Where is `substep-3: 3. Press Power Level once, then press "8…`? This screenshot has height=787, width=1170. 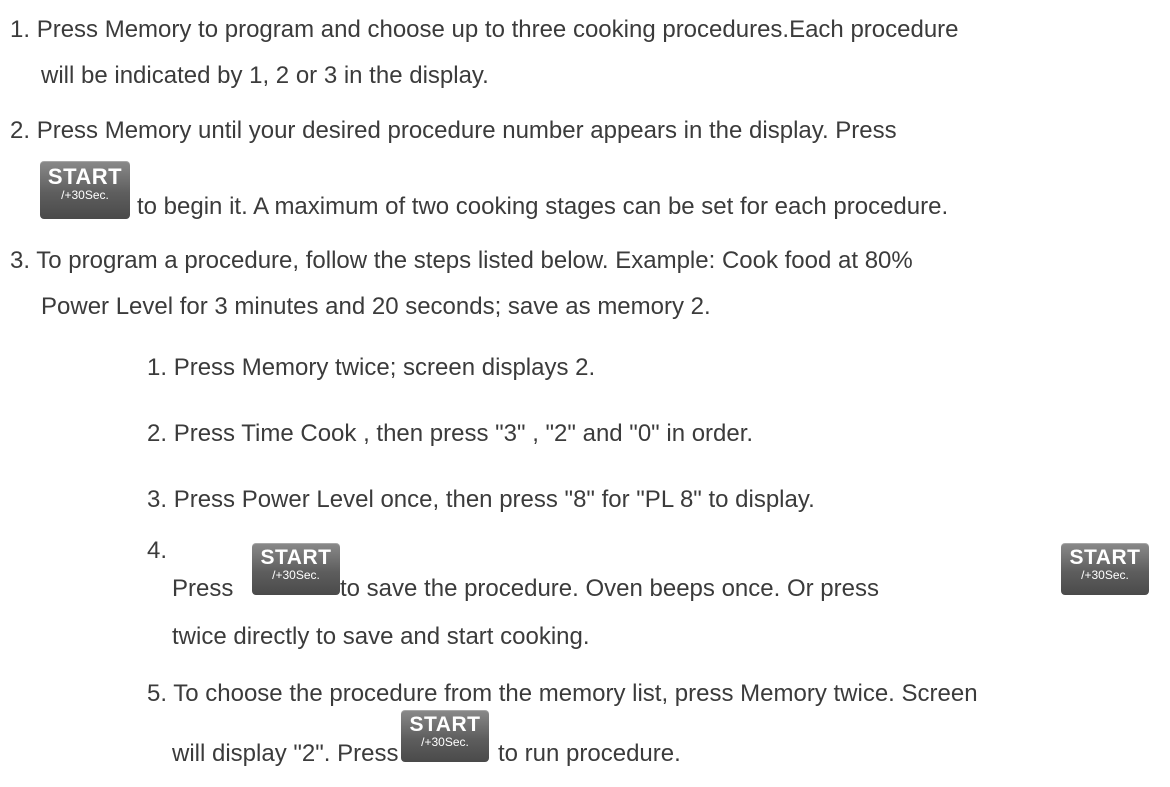 substep-3: 3. Press Power Level once, then press "8… is located at coordinates (481, 499).